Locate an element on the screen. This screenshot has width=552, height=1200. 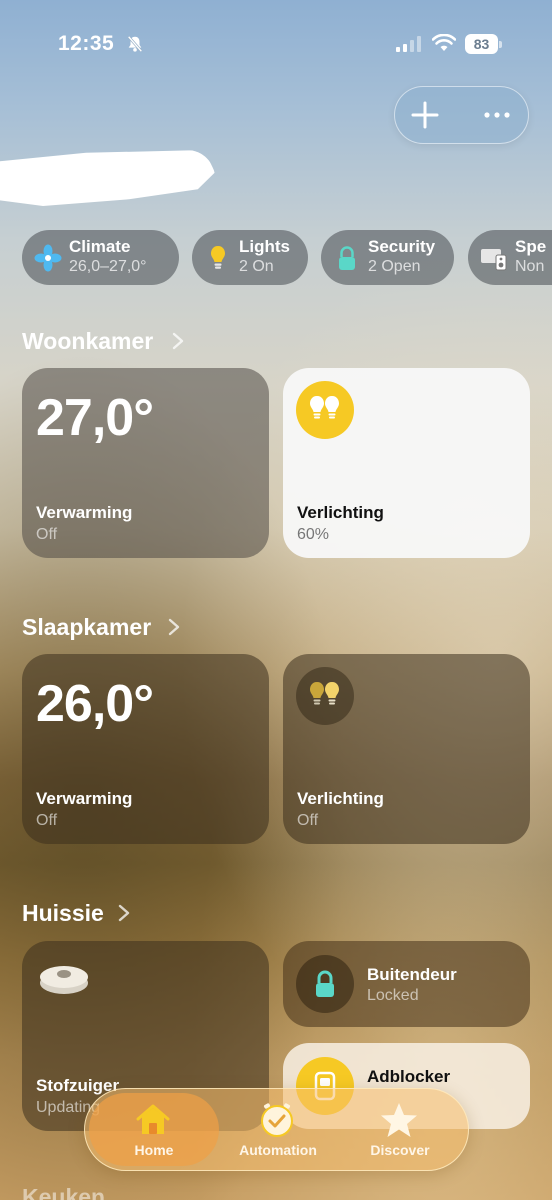
status-bar: 12:35 83 is located at coordinates (276, 45).